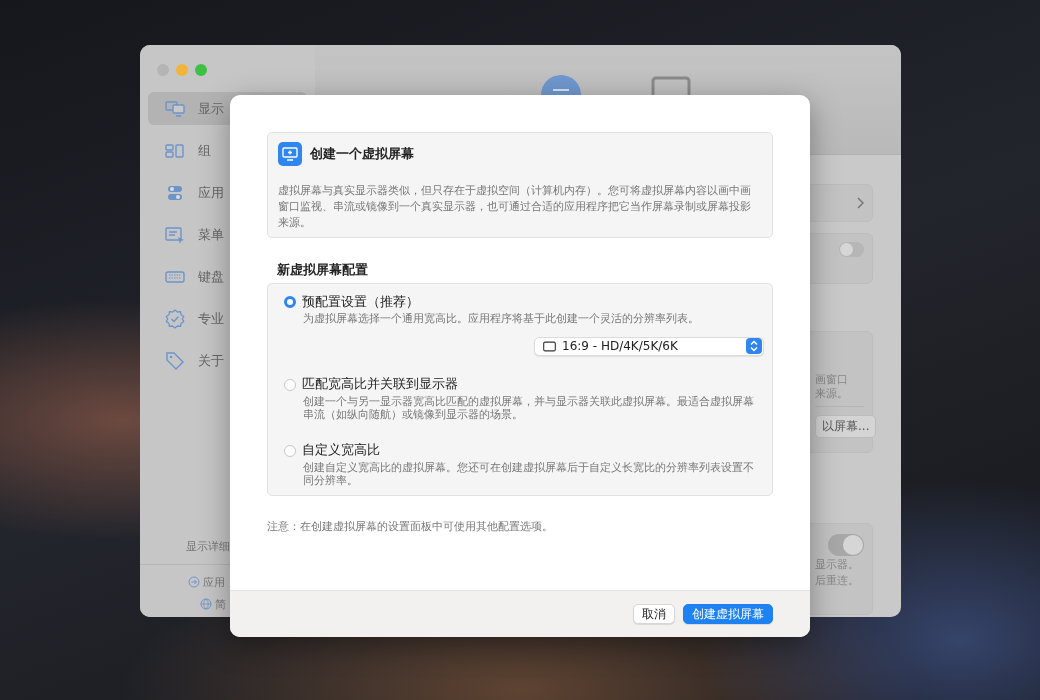 Image resolution: width=1040 pixels, height=700 pixels. What do you see at coordinates (380, 384) in the screenshot?
I see `option-label: 匹配宽高比并关联到显示器` at bounding box center [380, 384].